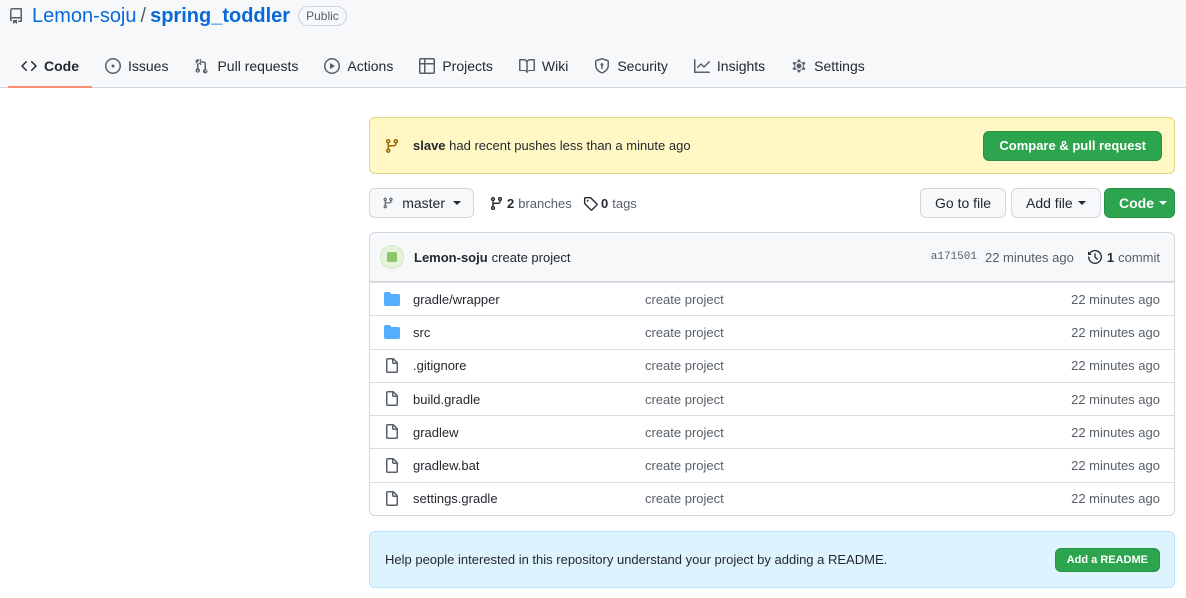 This screenshot has width=1186, height=598. I want to click on tab-label: Pull requests, so click(258, 66).